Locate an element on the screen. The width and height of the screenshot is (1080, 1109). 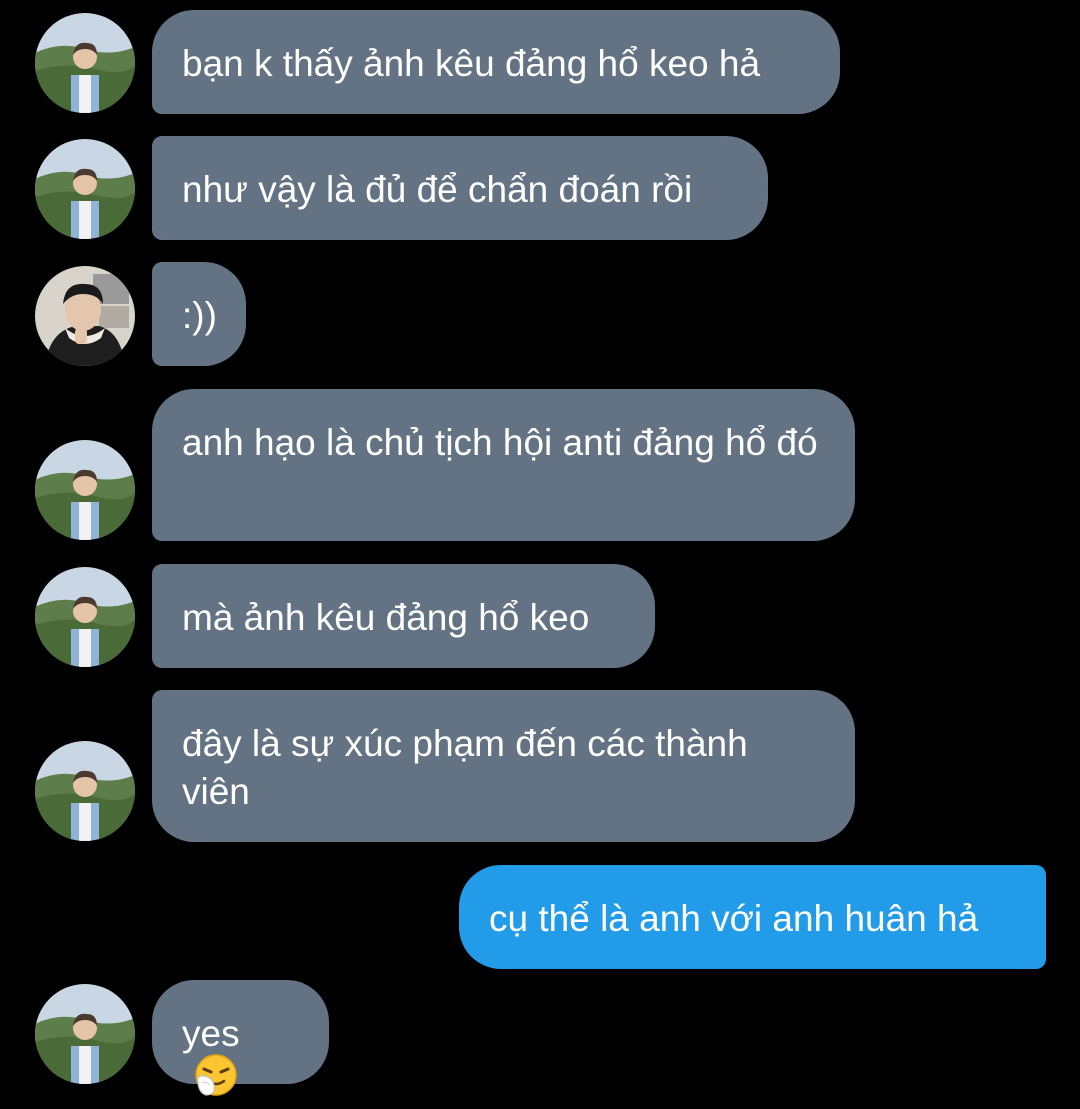
message-bubble-outgoing: cụ thể là anh với anh huân hả is located at coordinates (752, 917).